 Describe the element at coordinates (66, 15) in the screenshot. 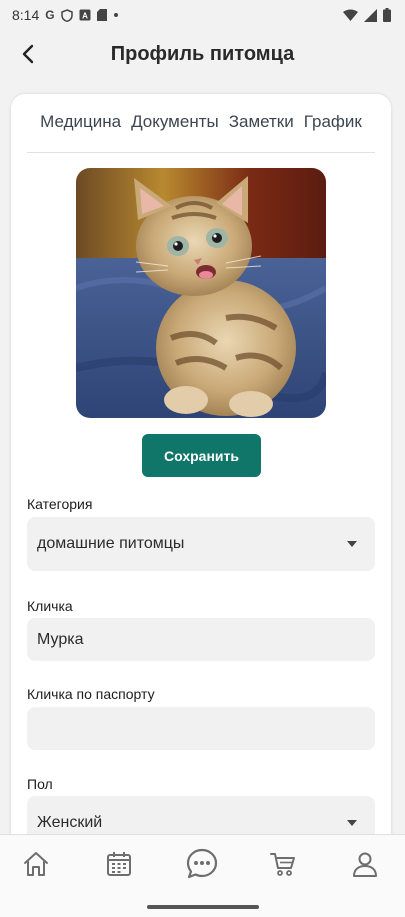

I see `shield-icon` at that location.